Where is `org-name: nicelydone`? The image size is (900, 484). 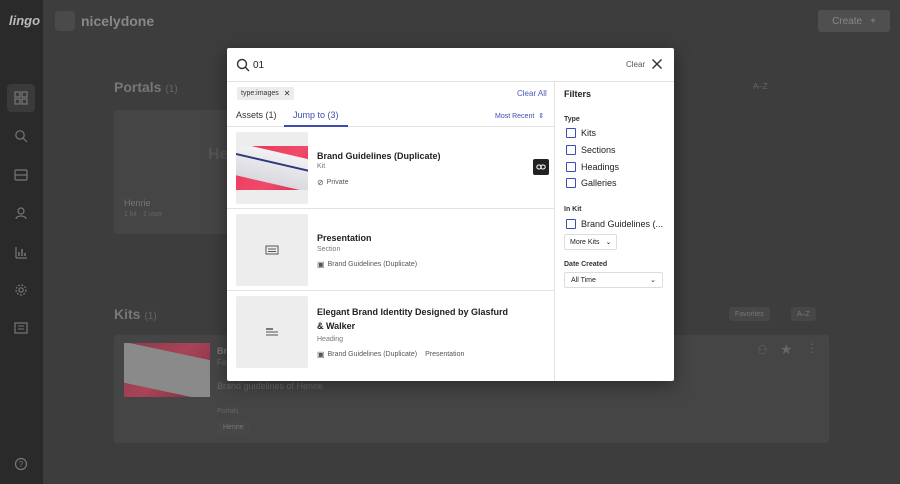 org-name: nicelydone is located at coordinates (117, 21).